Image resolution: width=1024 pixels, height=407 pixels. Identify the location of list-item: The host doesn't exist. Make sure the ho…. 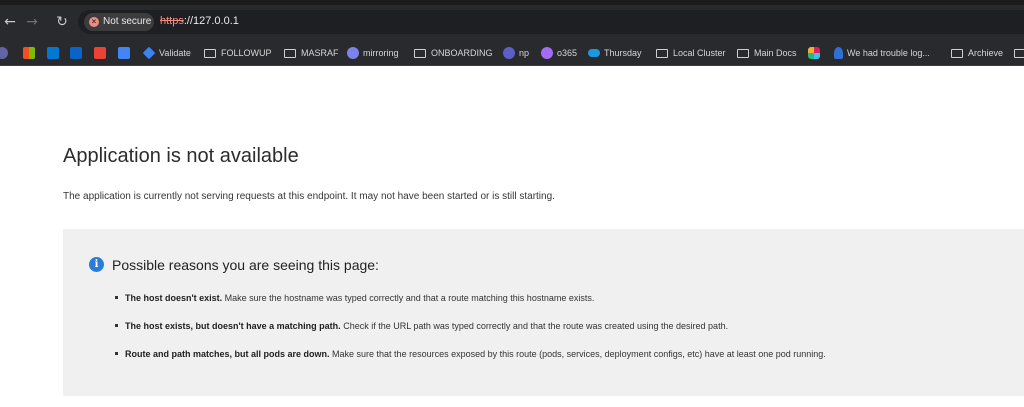
(354, 298).